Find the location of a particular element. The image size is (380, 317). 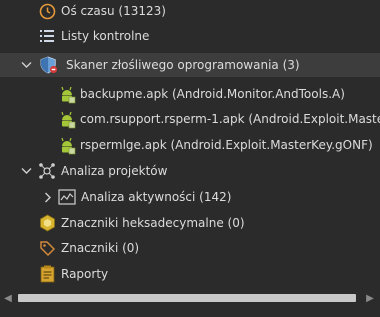

chevron-right-icon is located at coordinates (48, 197).